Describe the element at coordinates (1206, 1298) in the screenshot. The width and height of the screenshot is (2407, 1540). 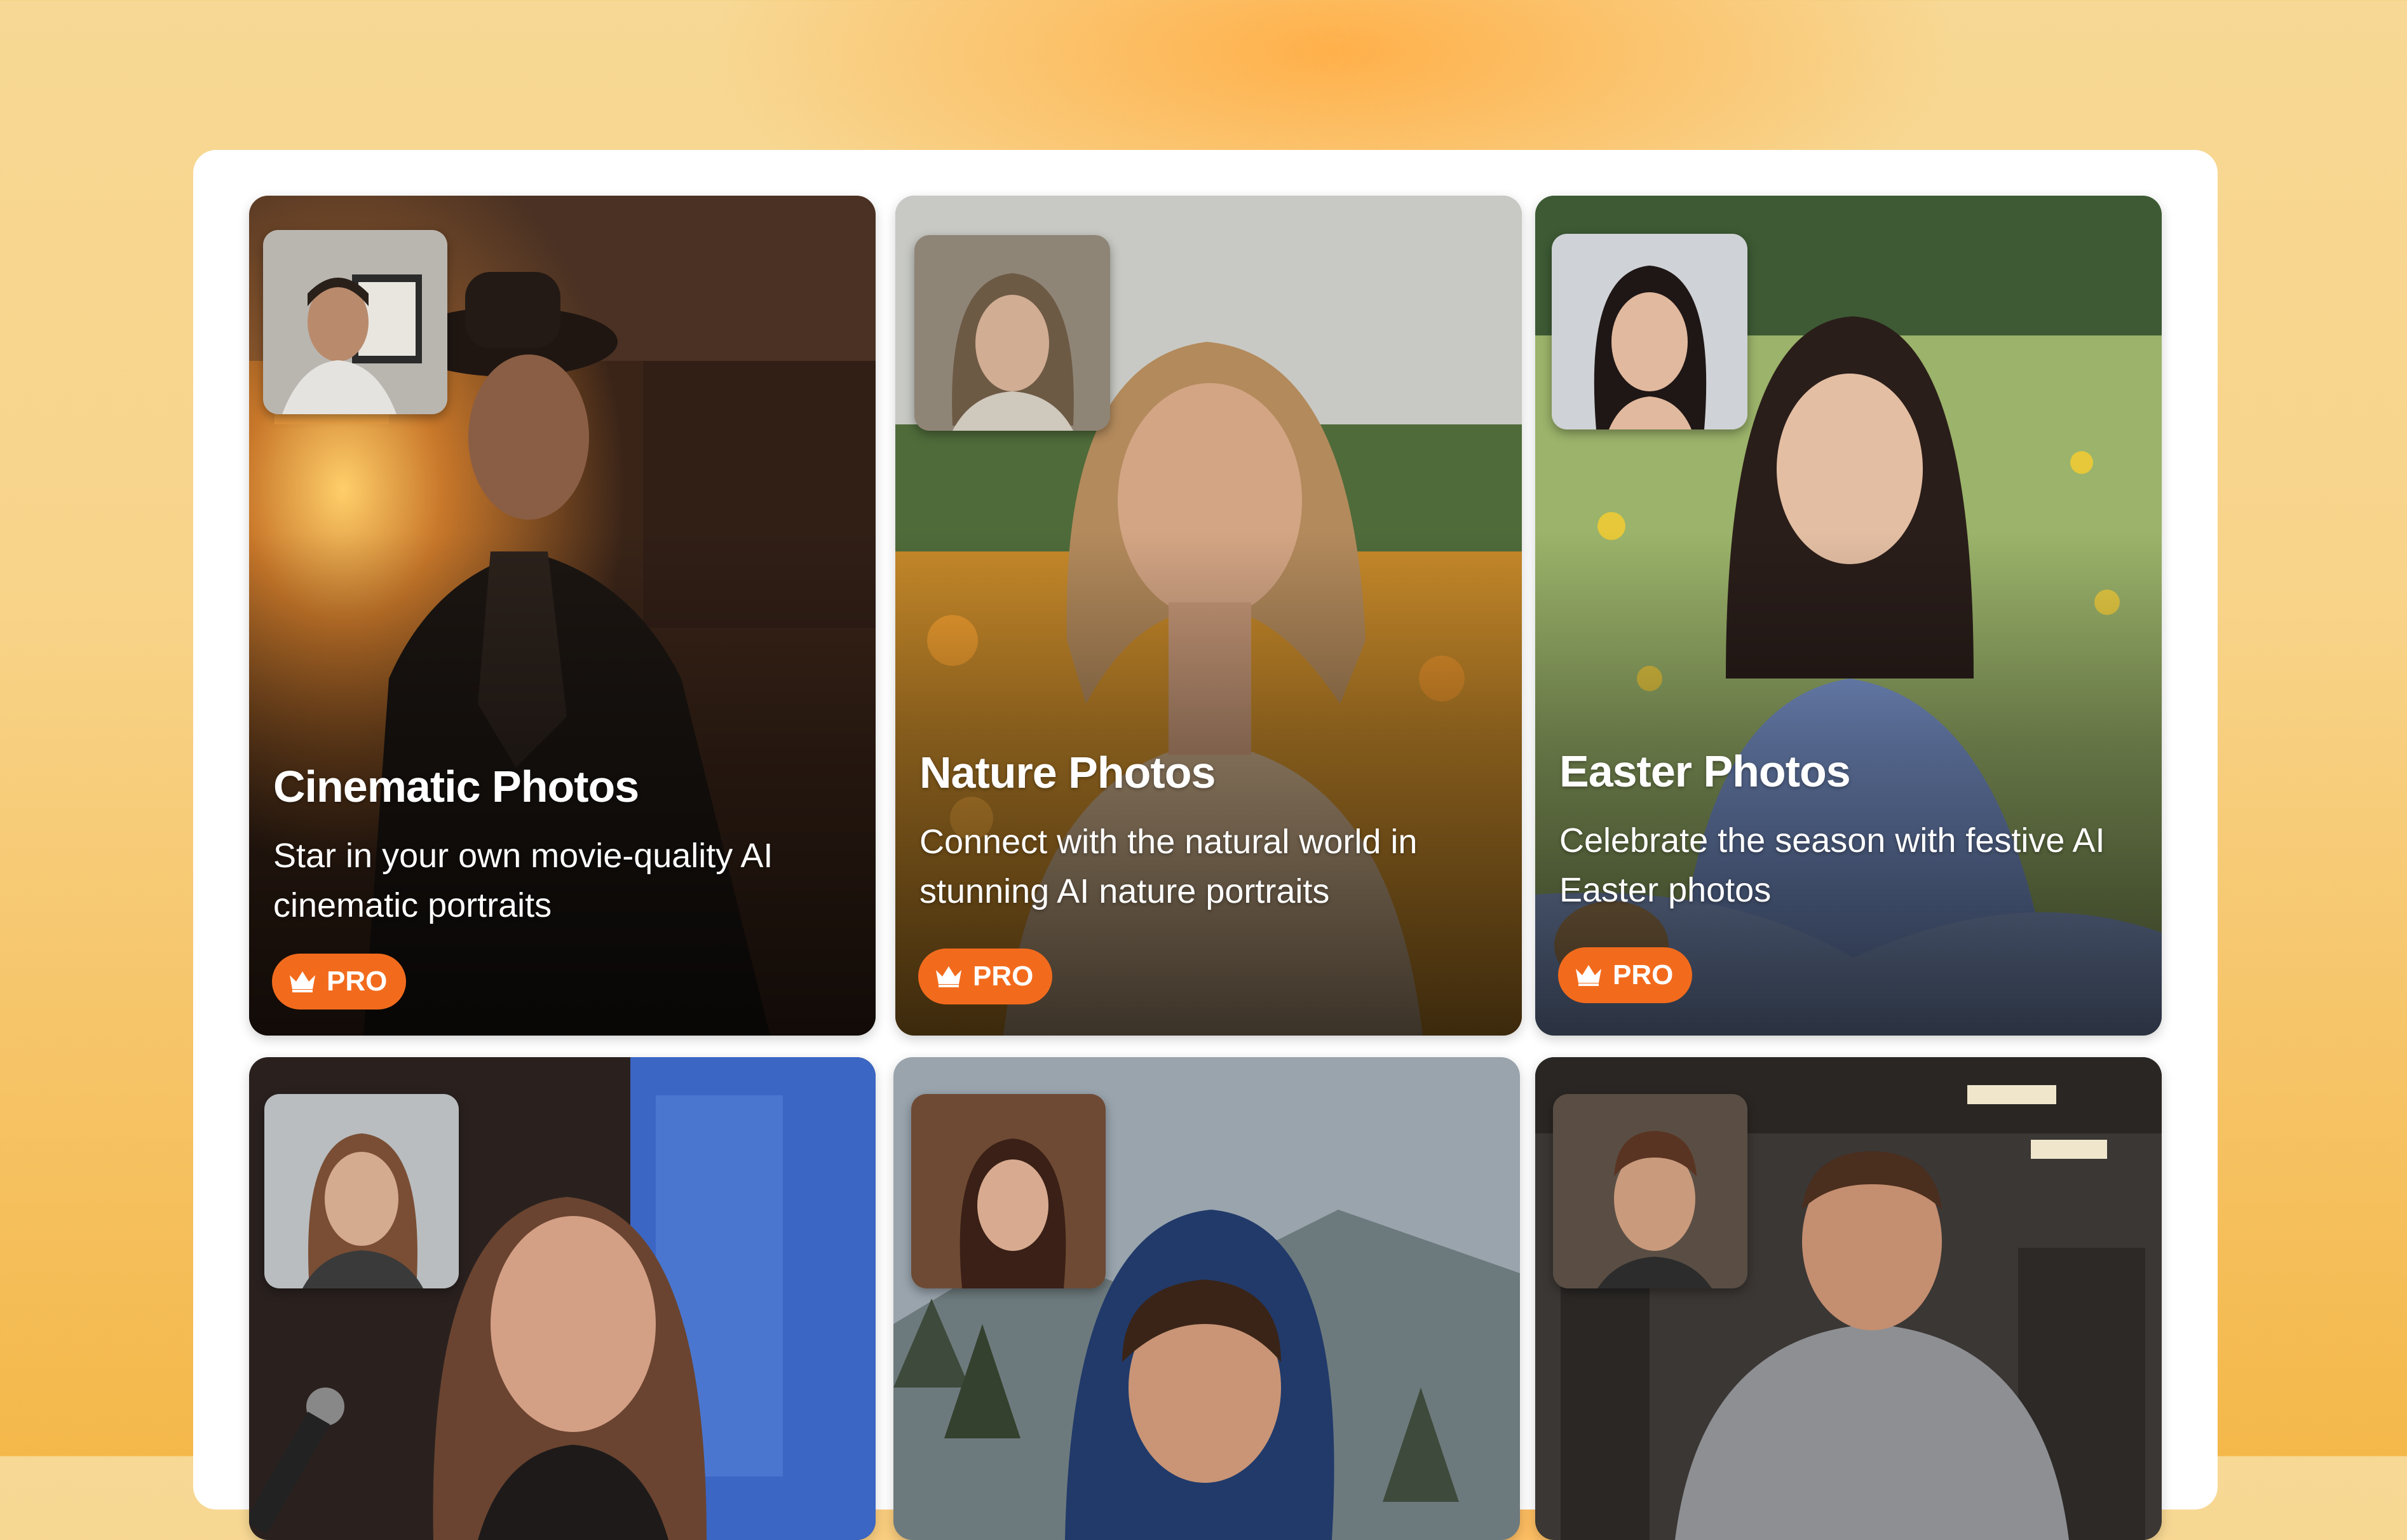
I see `style-card-outdoor` at that location.